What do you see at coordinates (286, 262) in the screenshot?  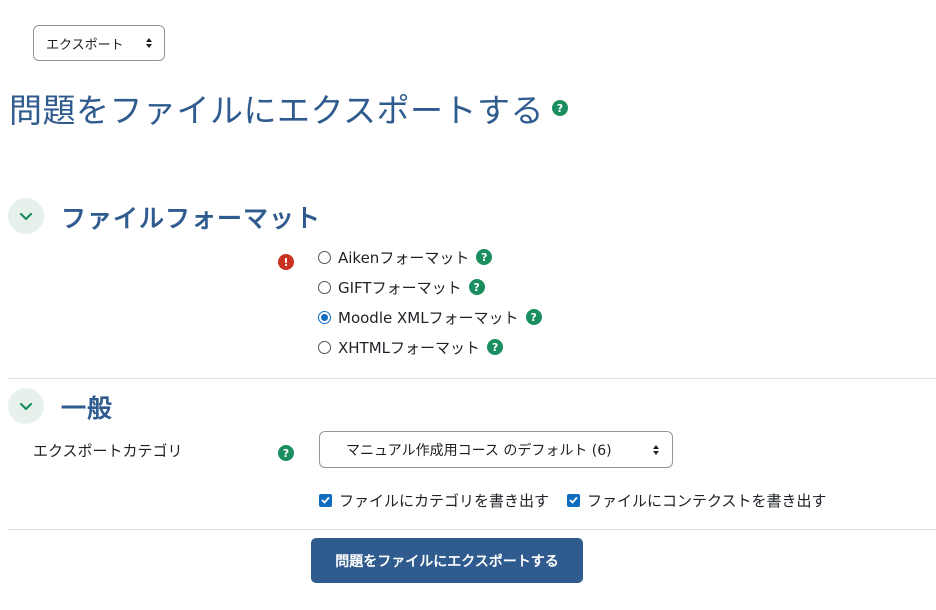 I see `required-error-icon: !` at bounding box center [286, 262].